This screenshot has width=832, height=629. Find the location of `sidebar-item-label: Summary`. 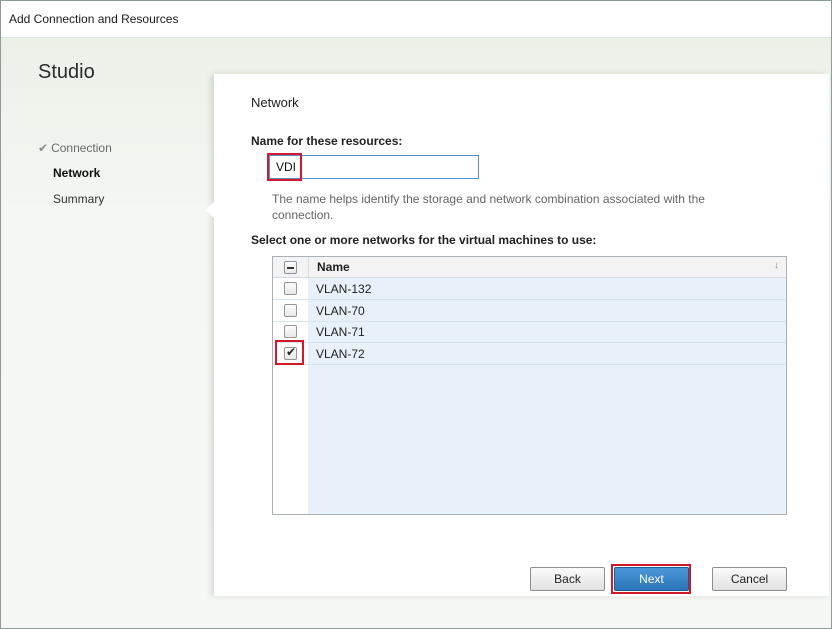

sidebar-item-label: Summary is located at coordinates (79, 199).